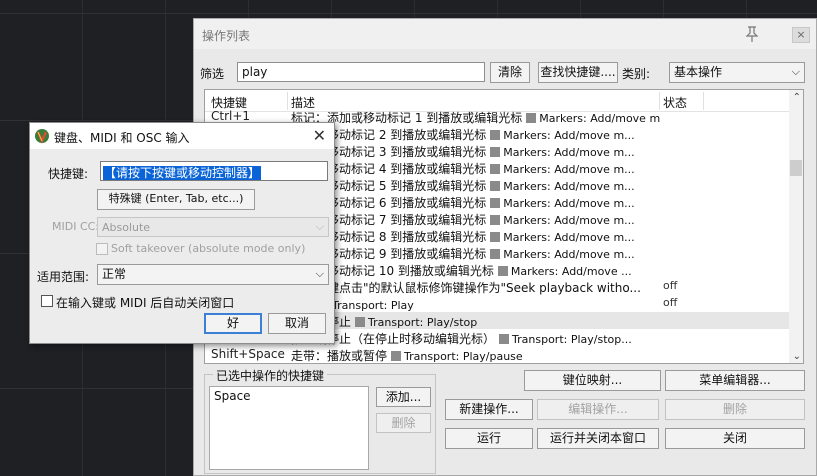 Image resolution: width=817 pixels, height=476 pixels. Describe the element at coordinates (145, 303) in the screenshot. I see `auto-close-label: 在输入键或 MIDI 后自动关闭窗口` at that location.